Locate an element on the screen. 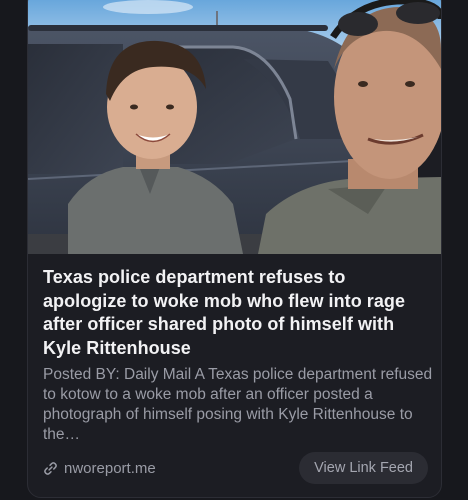 The height and width of the screenshot is (500, 468). source-domain: nworeport.me is located at coordinates (110, 468).